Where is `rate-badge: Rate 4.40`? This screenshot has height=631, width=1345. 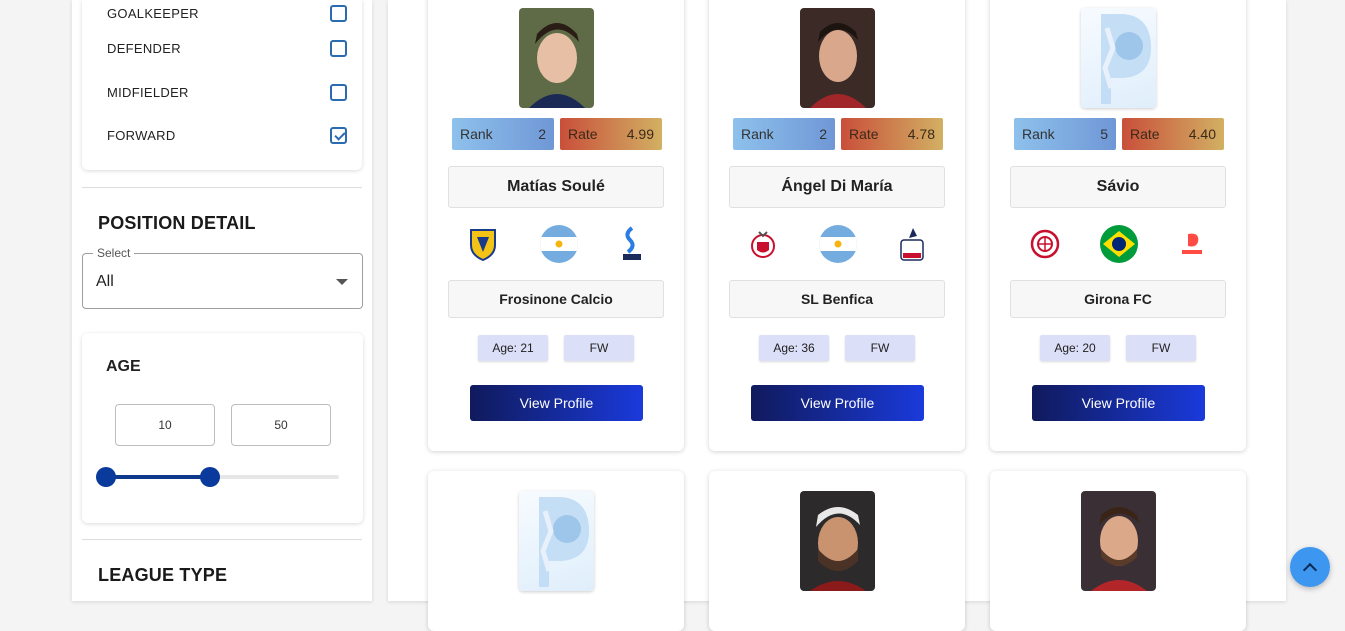
rate-badge: Rate 4.40 is located at coordinates (1173, 134).